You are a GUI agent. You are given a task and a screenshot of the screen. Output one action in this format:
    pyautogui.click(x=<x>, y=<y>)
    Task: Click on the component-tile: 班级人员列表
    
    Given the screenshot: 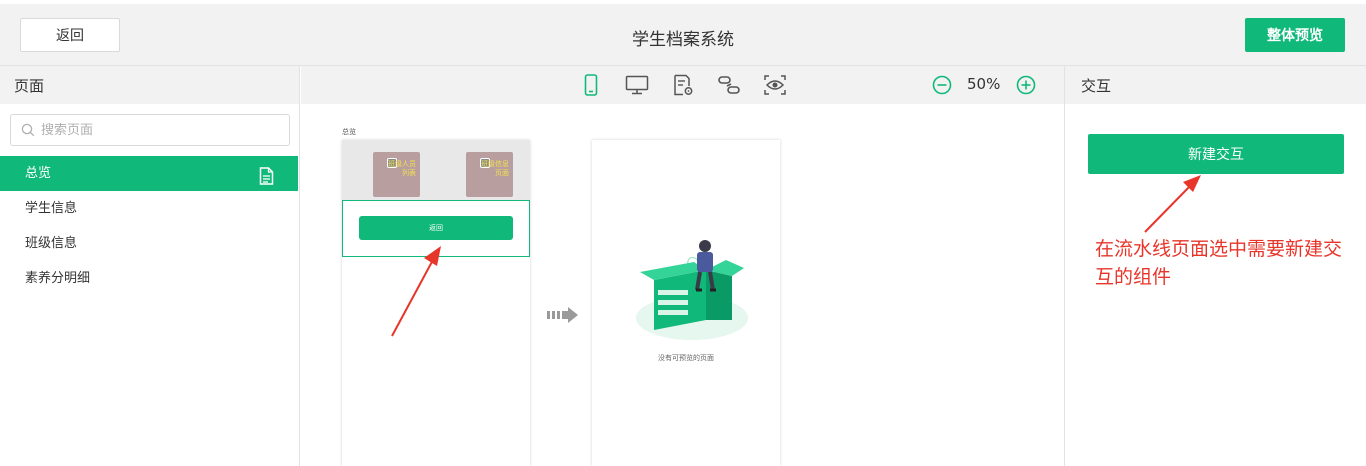 What is the action you would take?
    pyautogui.click(x=396, y=174)
    